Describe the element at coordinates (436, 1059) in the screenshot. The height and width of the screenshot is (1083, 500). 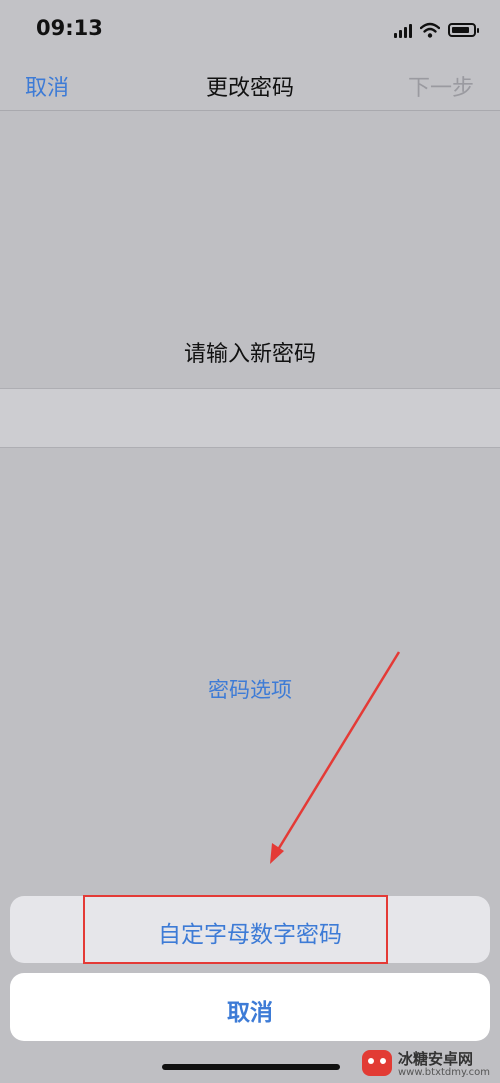
I see `watermark-title: 冰糖安卓网` at that location.